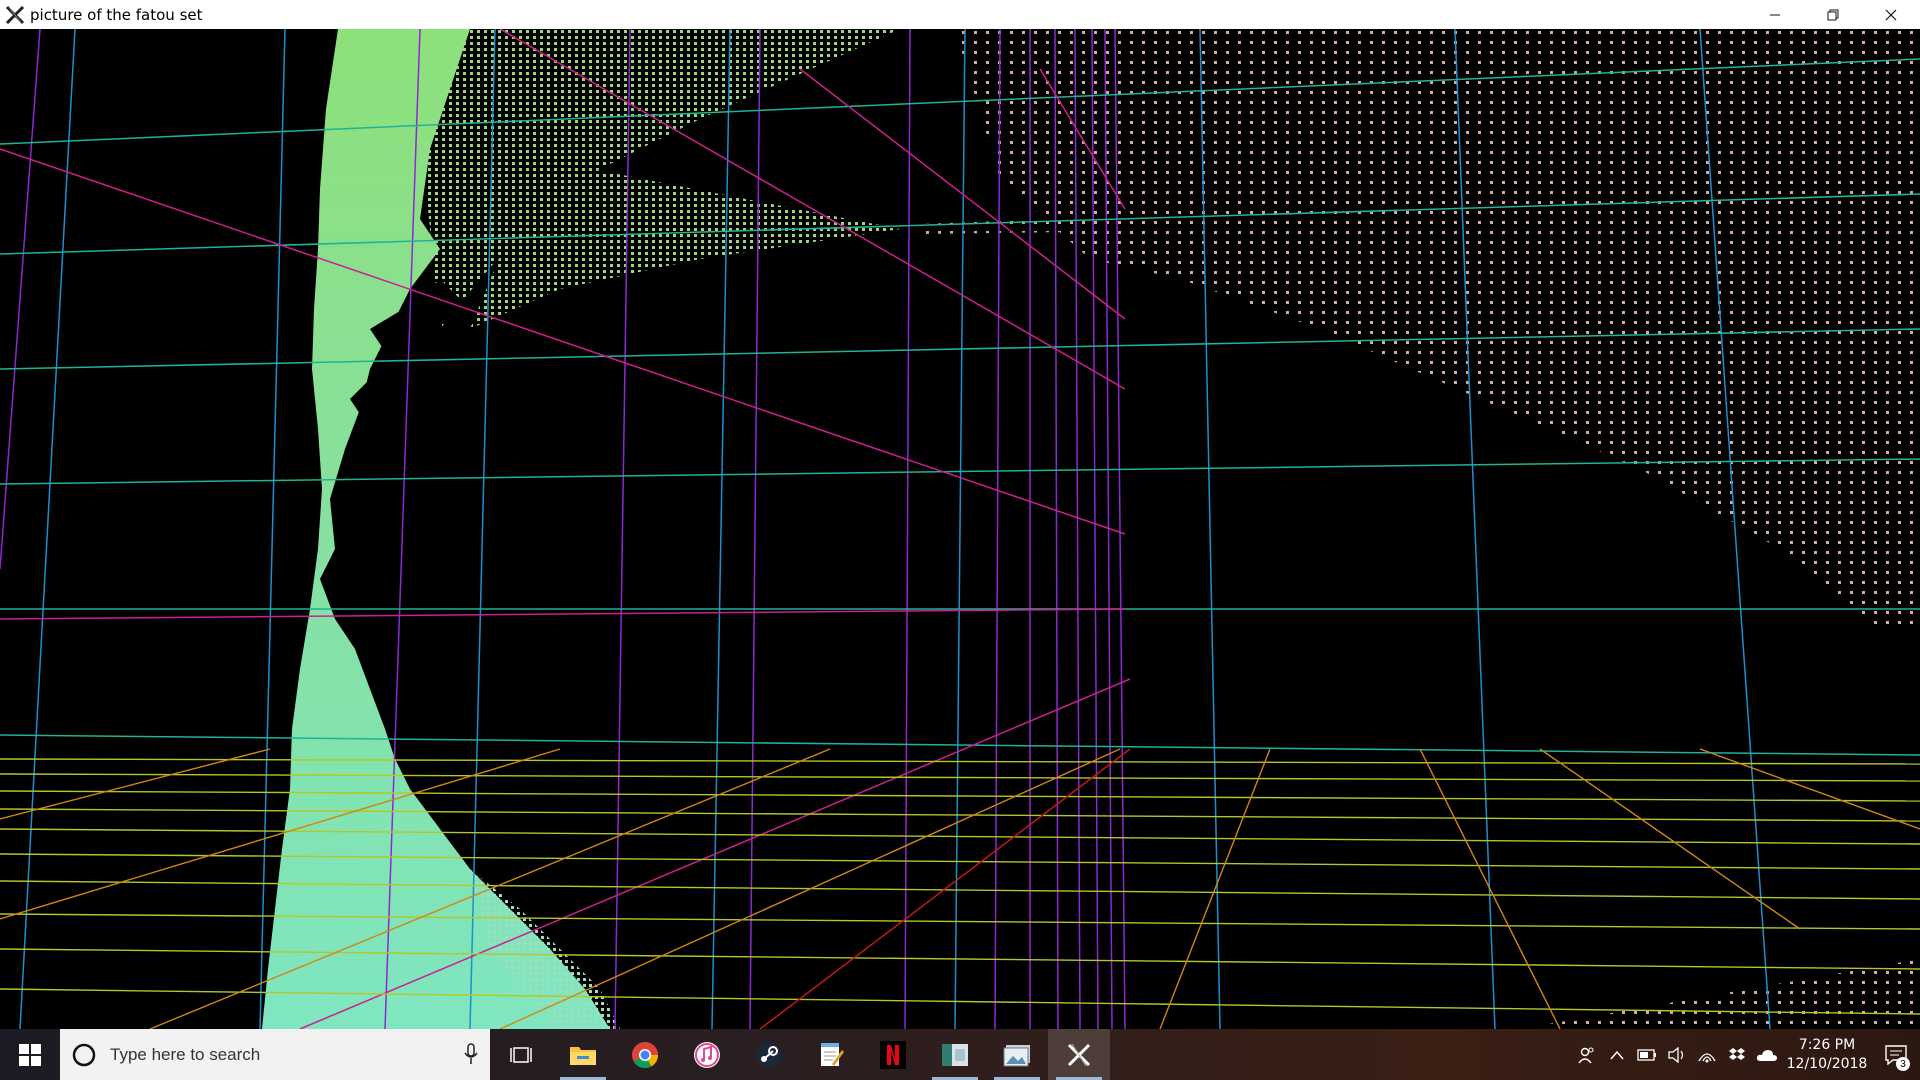 The image size is (1920, 1080). I want to click on dotted-surface-lower, so click(1720, 994).